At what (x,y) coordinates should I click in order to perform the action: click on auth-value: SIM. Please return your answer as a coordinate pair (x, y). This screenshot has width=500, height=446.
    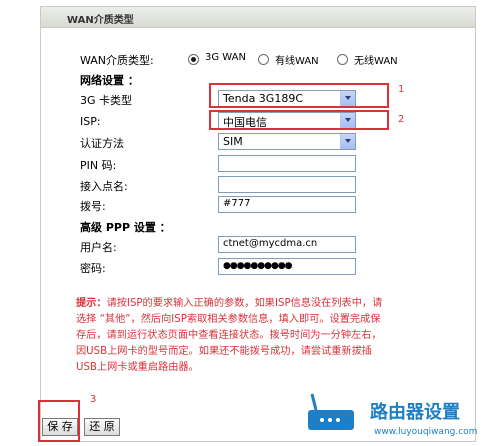
    Looking at the image, I should click on (233, 141).